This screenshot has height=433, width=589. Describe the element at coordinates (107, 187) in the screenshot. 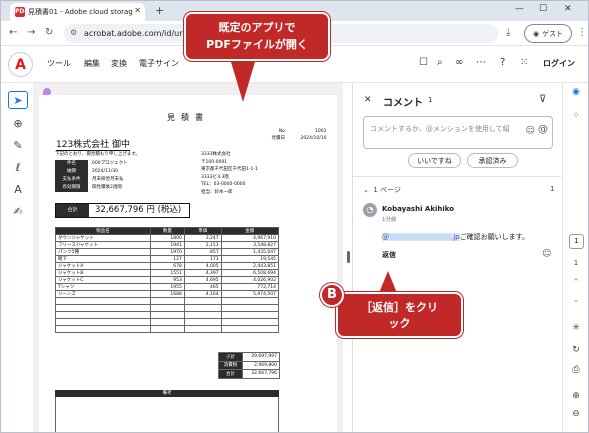

I see `info-value: 御見積後2週間` at that location.